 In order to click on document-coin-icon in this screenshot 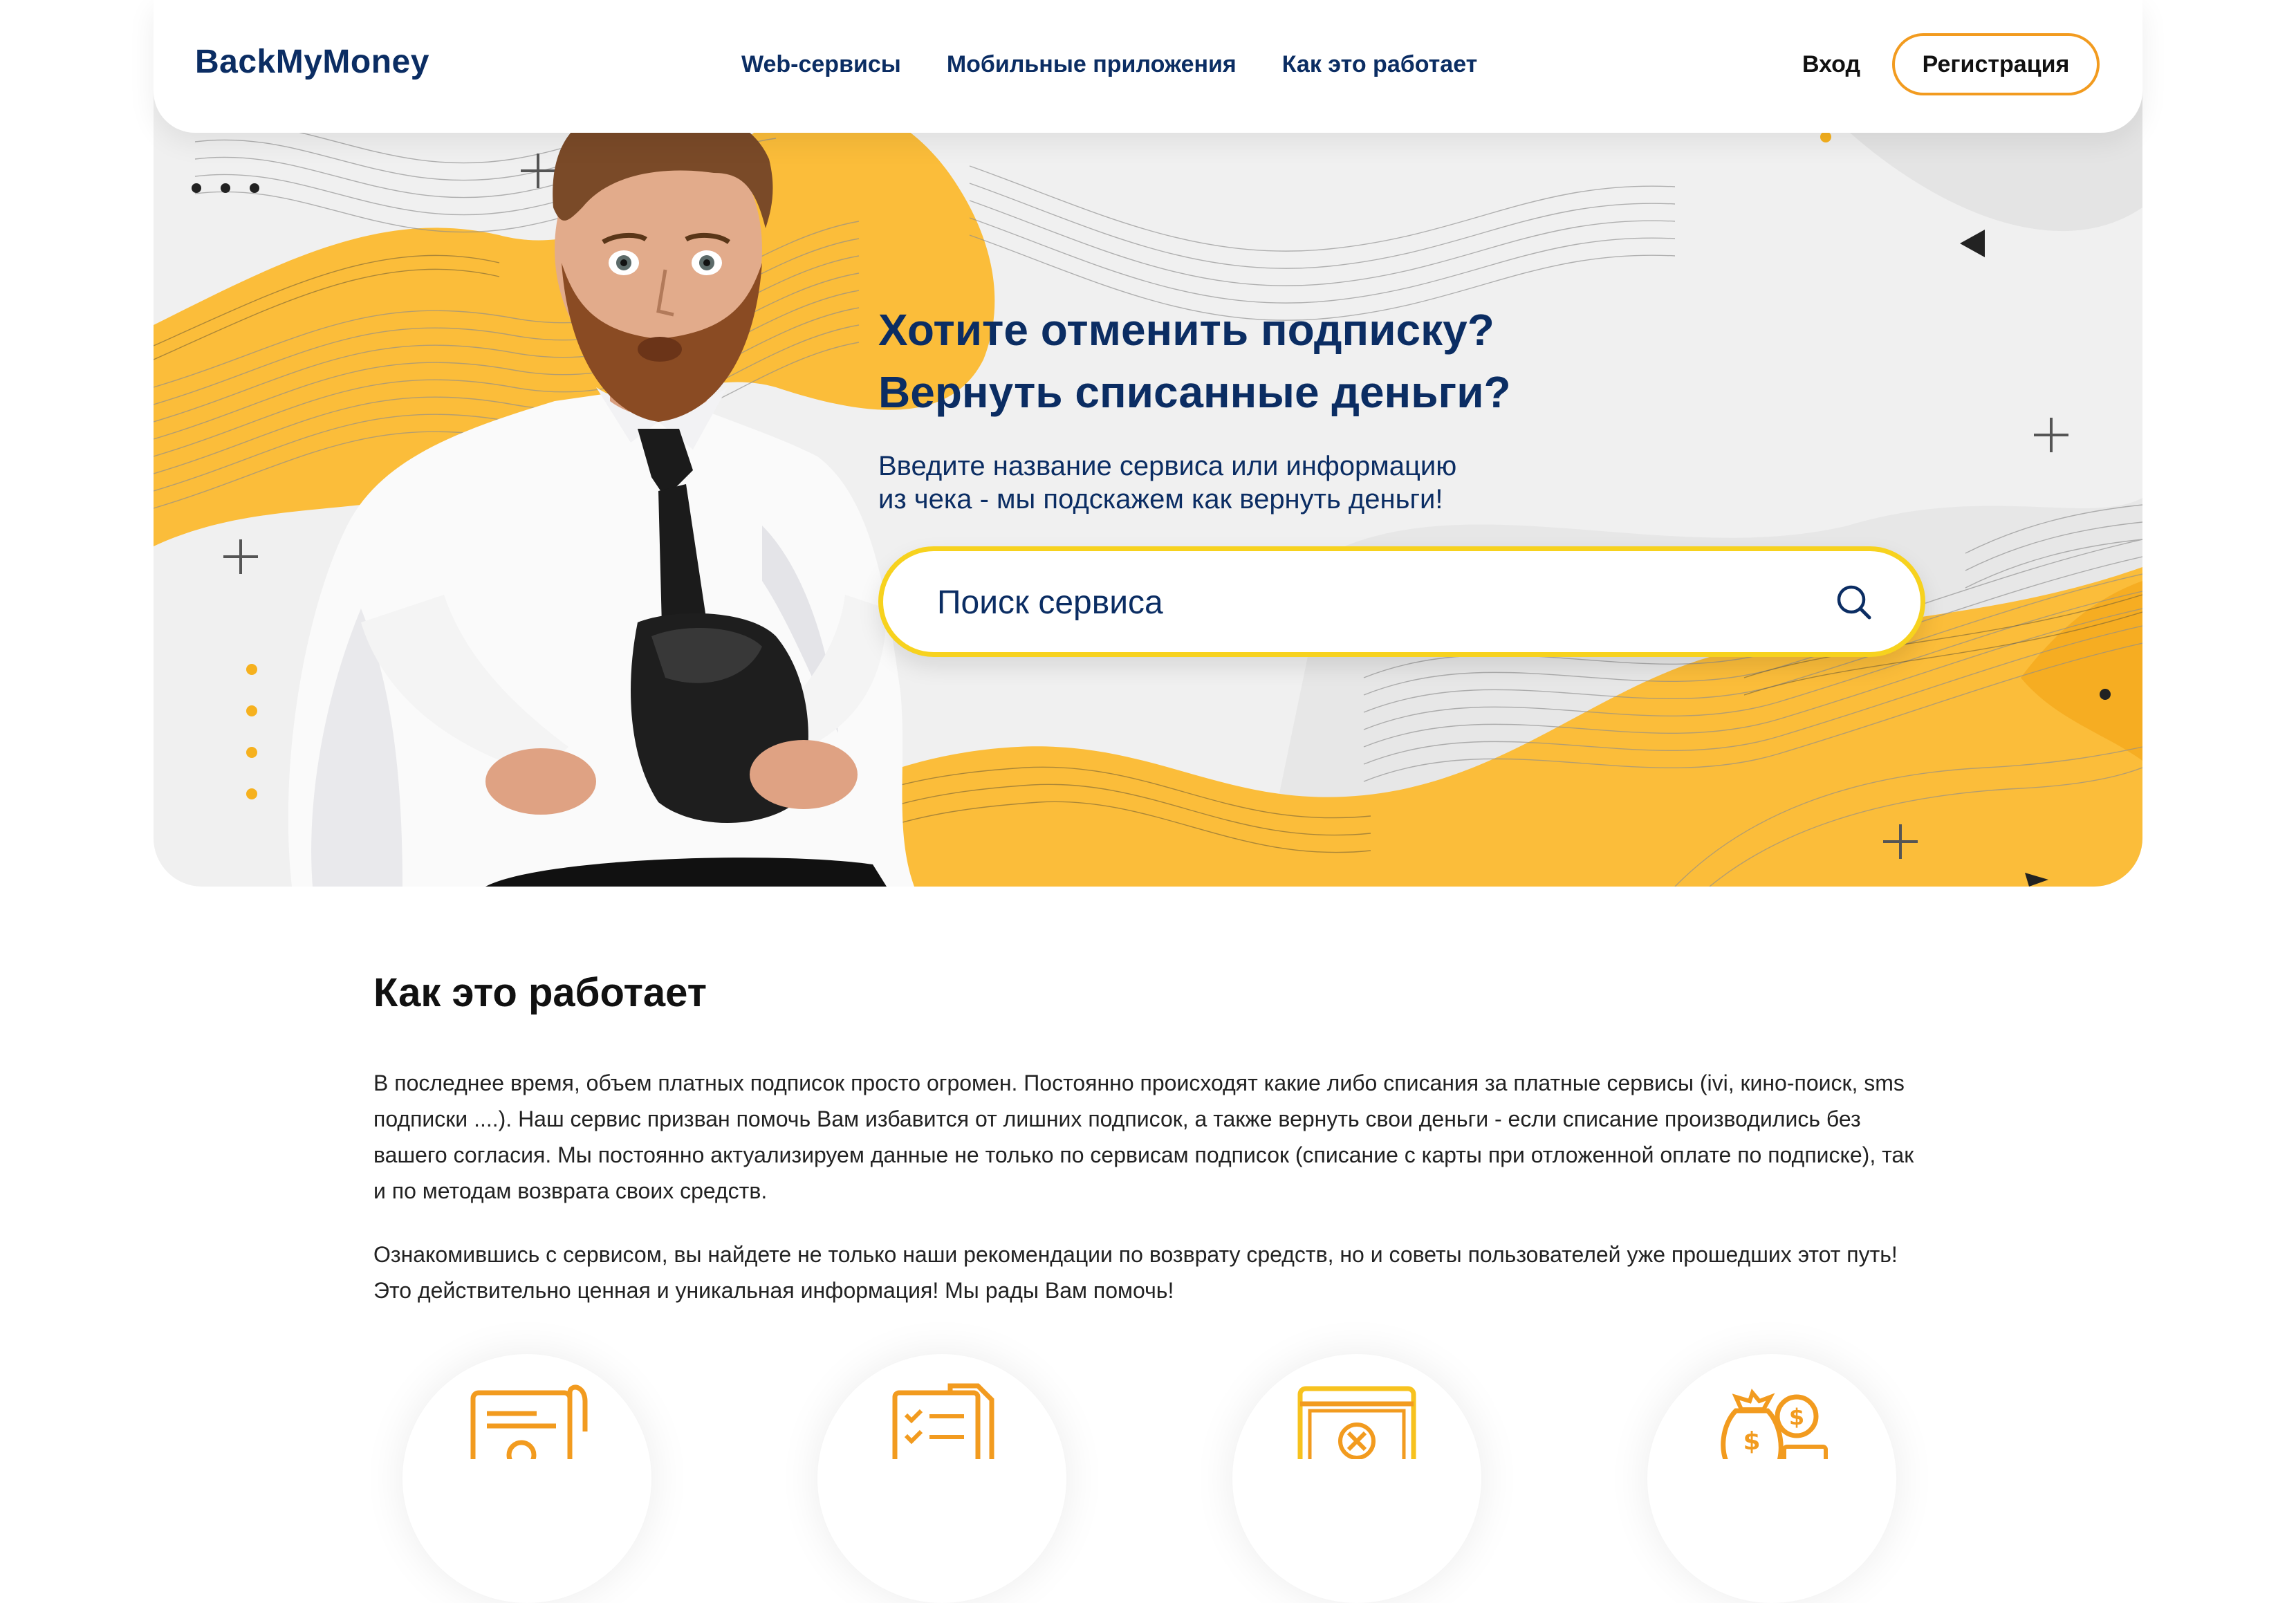, I will do `click(529, 1421)`.